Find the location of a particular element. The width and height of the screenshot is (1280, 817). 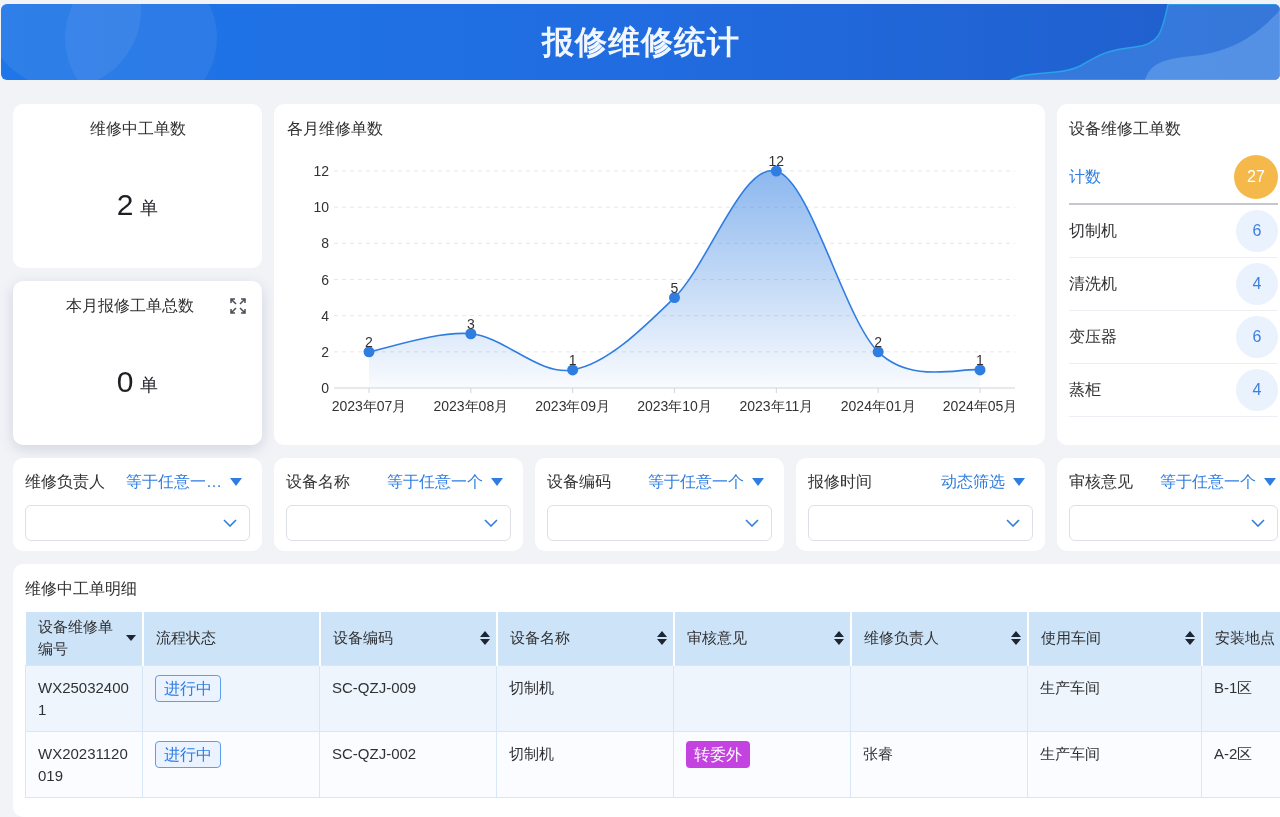

x-tick-label: 2023年08月 is located at coordinates (471, 406).